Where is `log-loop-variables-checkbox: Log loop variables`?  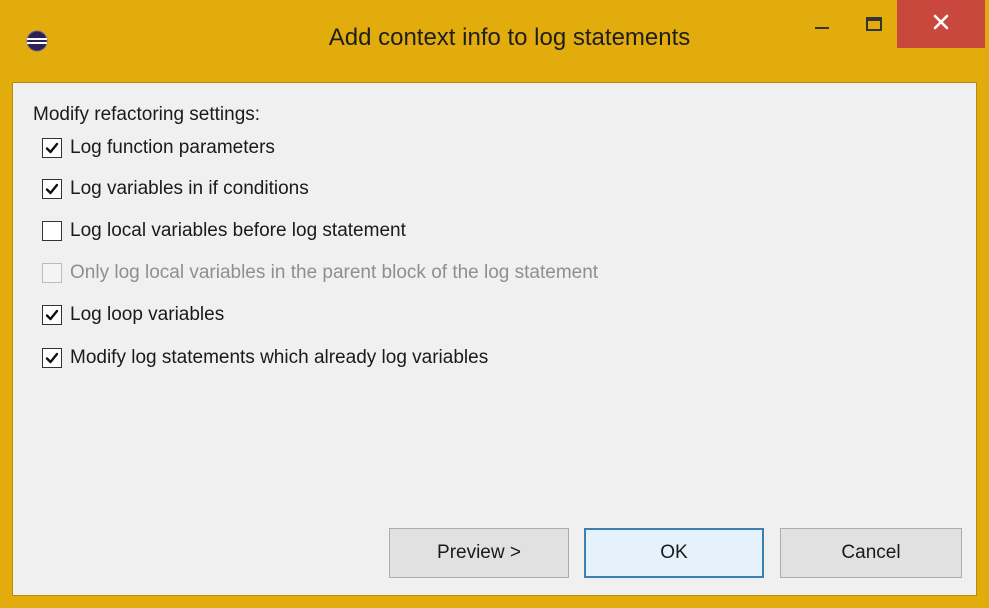 log-loop-variables-checkbox: Log loop variables is located at coordinates (133, 315).